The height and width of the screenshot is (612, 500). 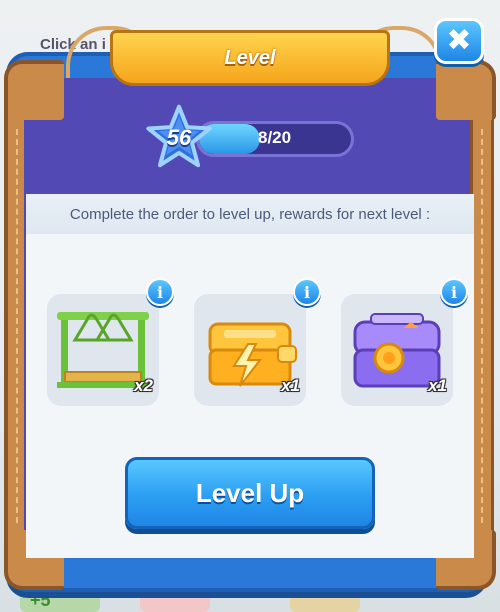 I want to click on level-up-button-label: Level Up, so click(x=250, y=492).